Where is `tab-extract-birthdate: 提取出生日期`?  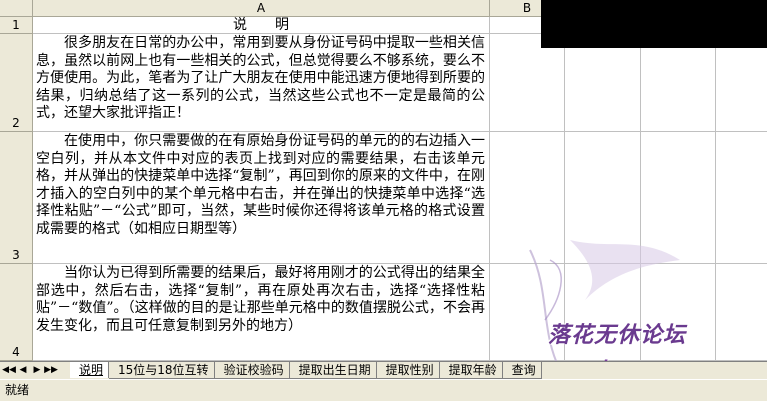
tab-extract-birthdate: 提取出生日期 is located at coordinates (333, 370).